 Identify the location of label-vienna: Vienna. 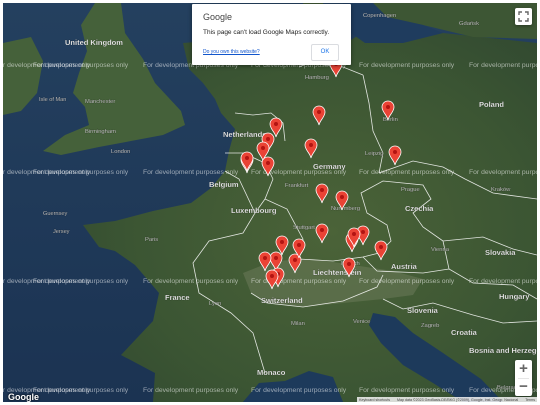
(440, 250).